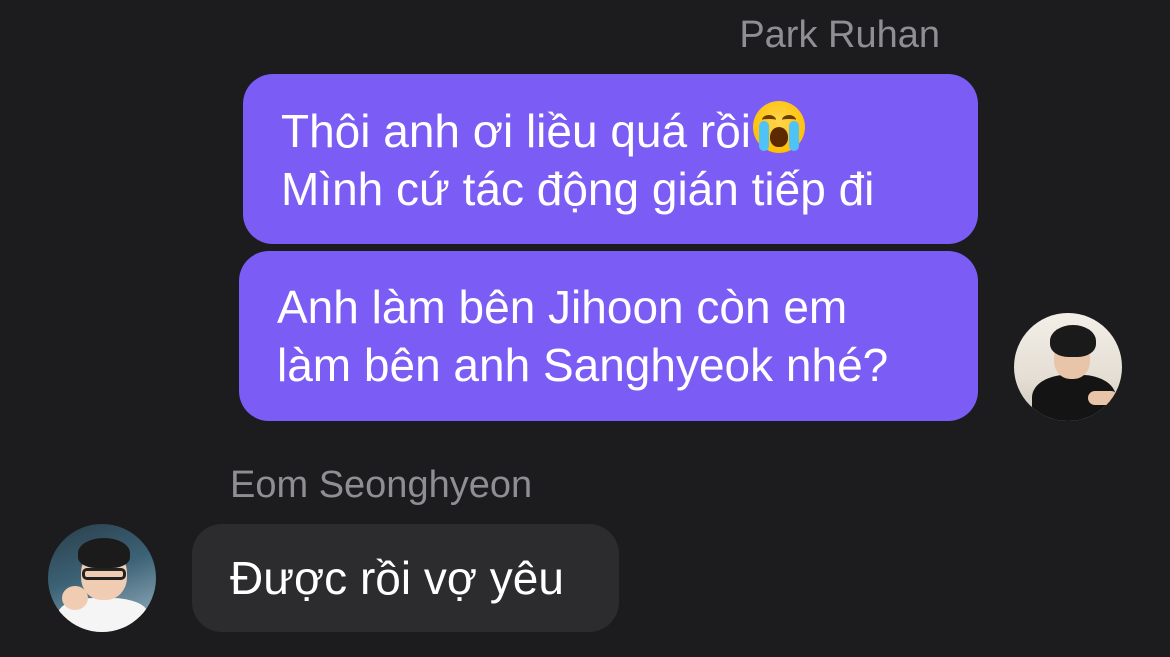 The image size is (1170, 657). Describe the element at coordinates (1068, 367) in the screenshot. I see `avatar-park-ruhan` at that location.